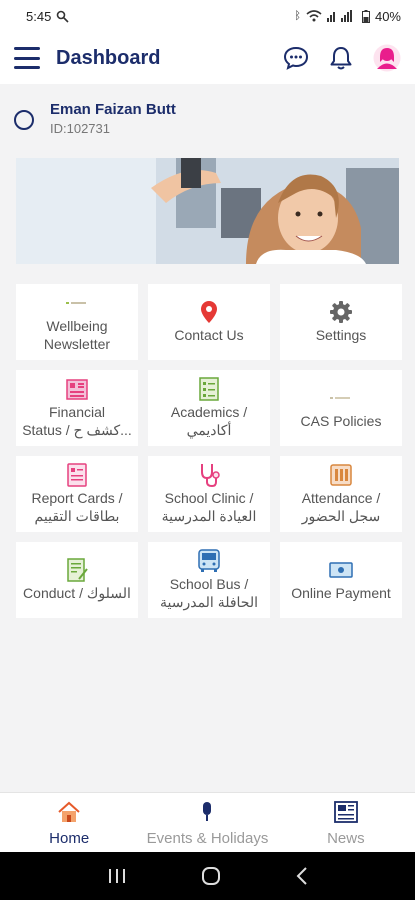  What do you see at coordinates (341, 570) in the screenshot?
I see `payment-icon` at bounding box center [341, 570].